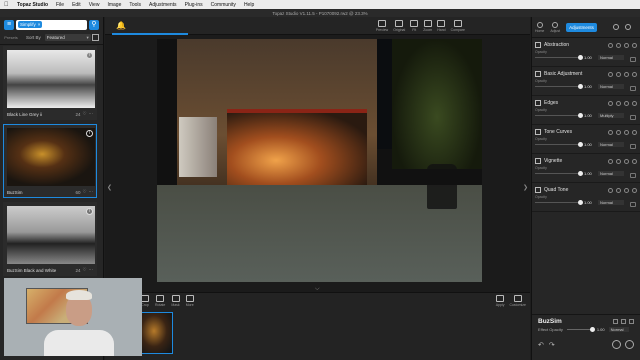  I want to click on grid-view-icon, so click(95, 37).